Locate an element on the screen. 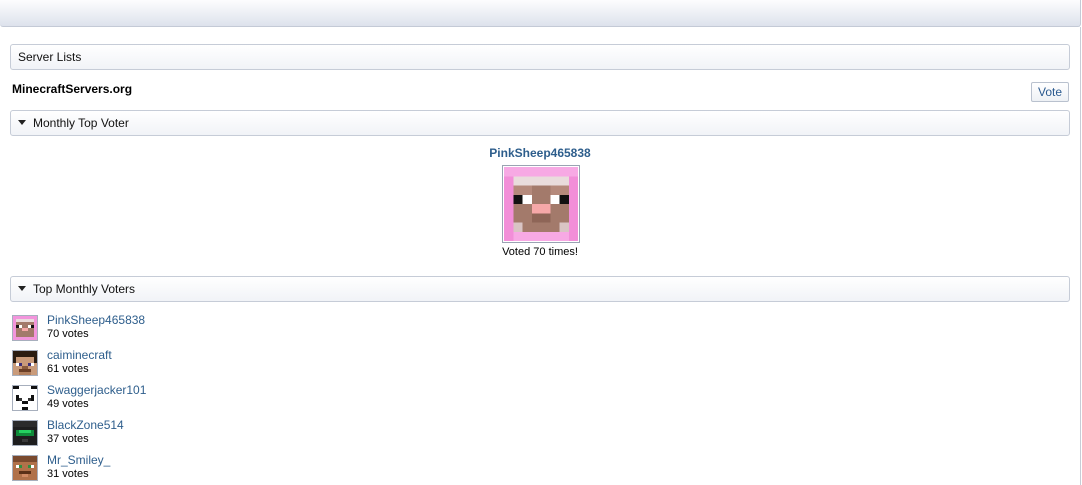 This screenshot has width=1082, height=485. top-voter-avatar is located at coordinates (541, 204).